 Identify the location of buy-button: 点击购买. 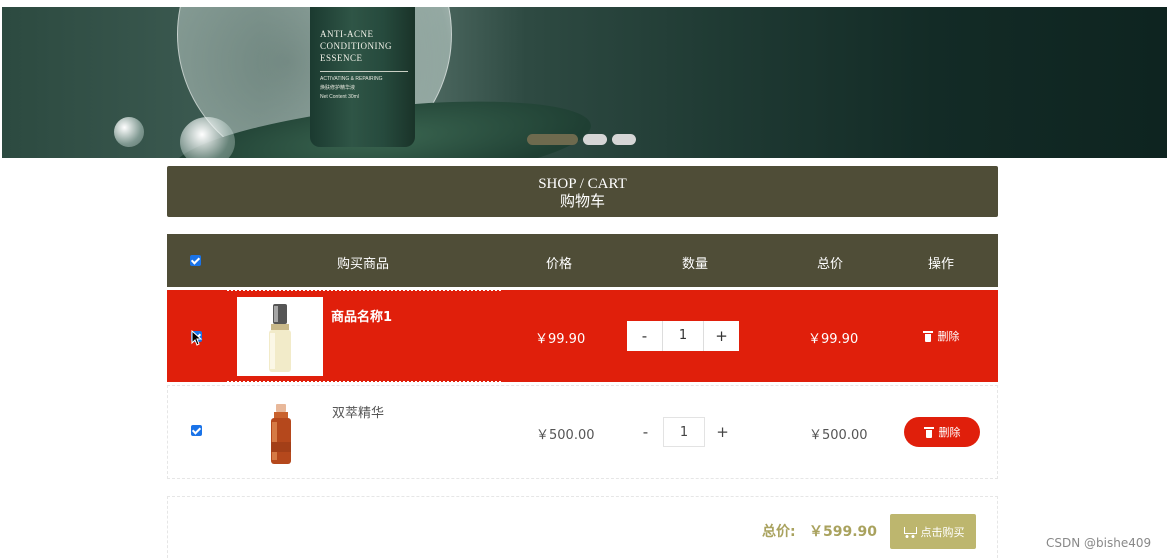
(933, 531).